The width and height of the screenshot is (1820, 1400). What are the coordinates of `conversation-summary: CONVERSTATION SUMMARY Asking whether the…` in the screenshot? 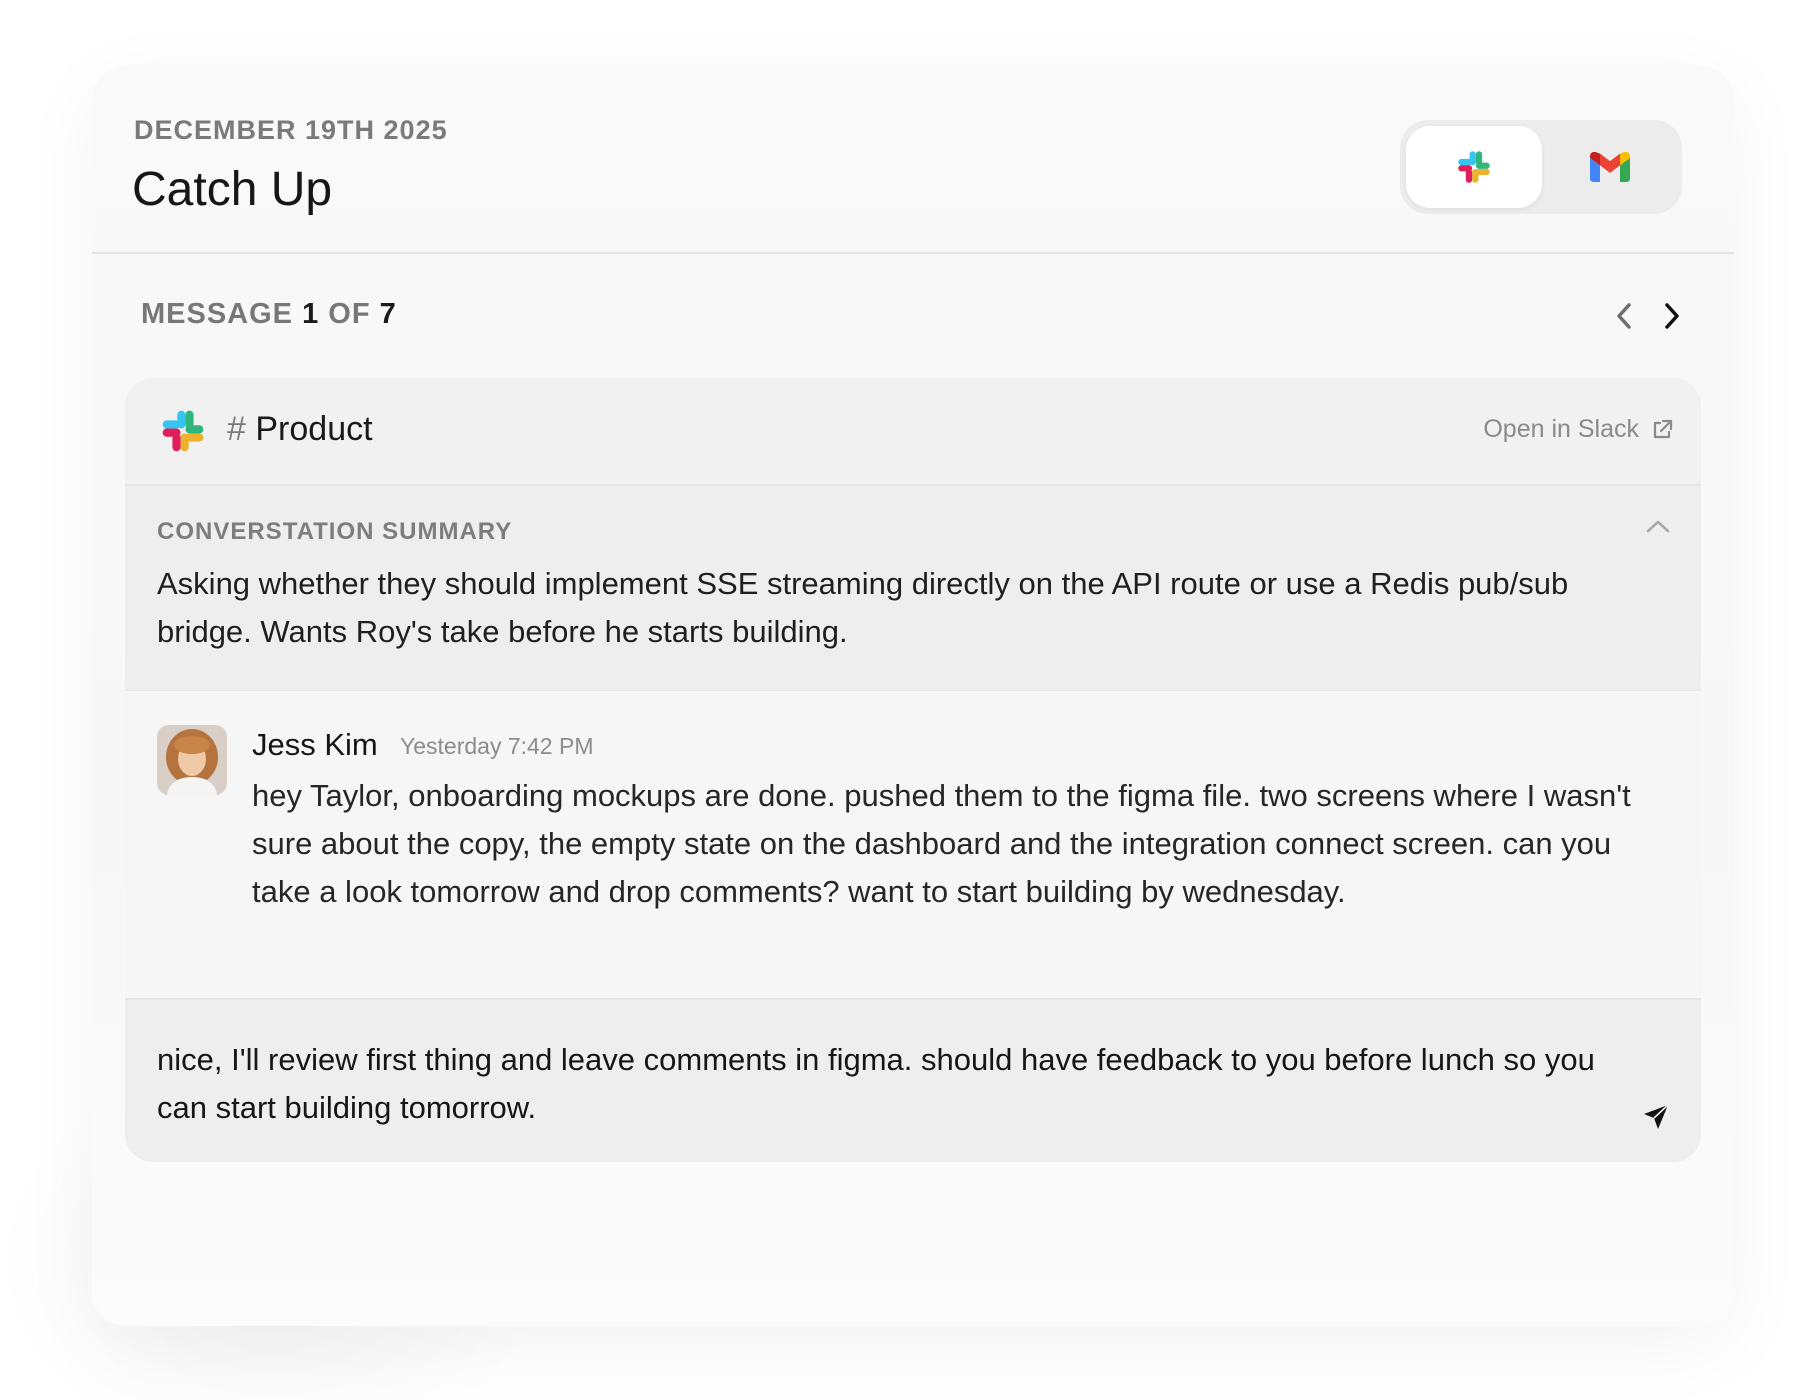 It's located at (913, 588).